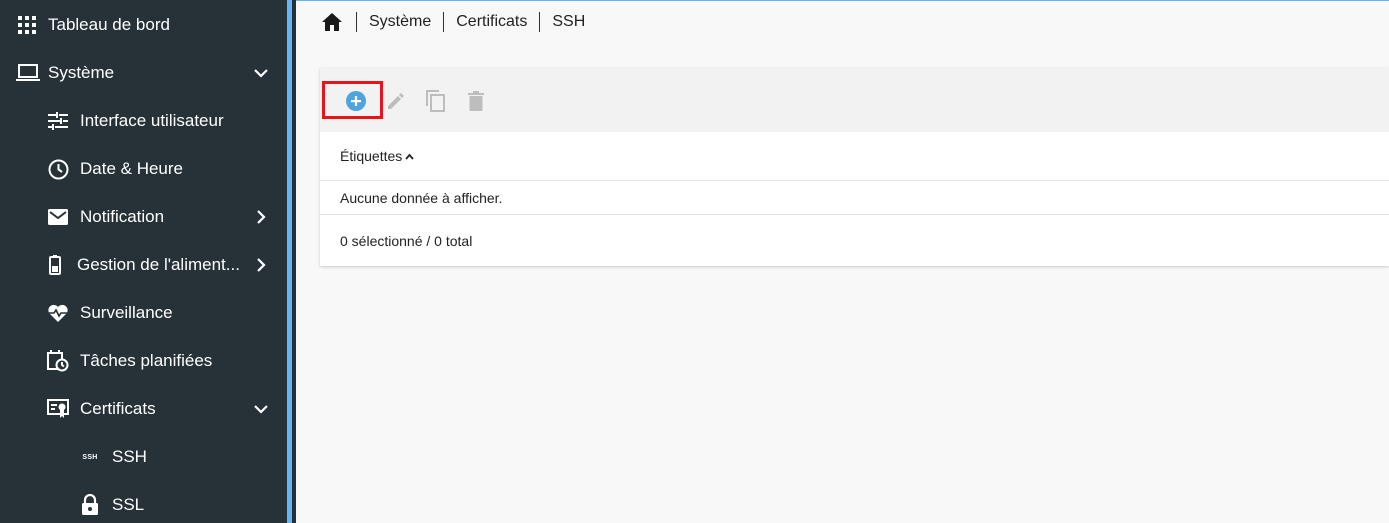  What do you see at coordinates (109, 24) in the screenshot?
I see `sidebar-item-label: Tableau de bord` at bounding box center [109, 24].